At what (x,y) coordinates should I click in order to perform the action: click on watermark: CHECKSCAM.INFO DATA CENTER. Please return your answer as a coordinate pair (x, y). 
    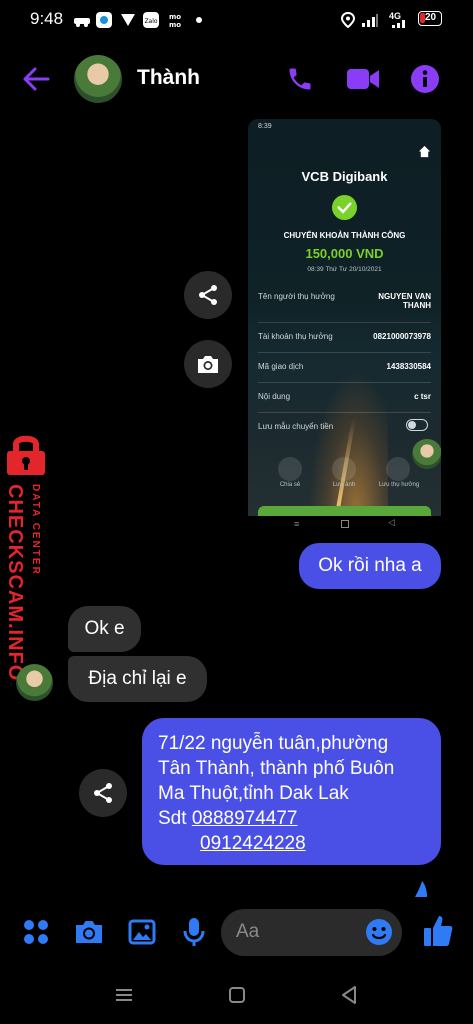
    Looking at the image, I should click on (26, 556).